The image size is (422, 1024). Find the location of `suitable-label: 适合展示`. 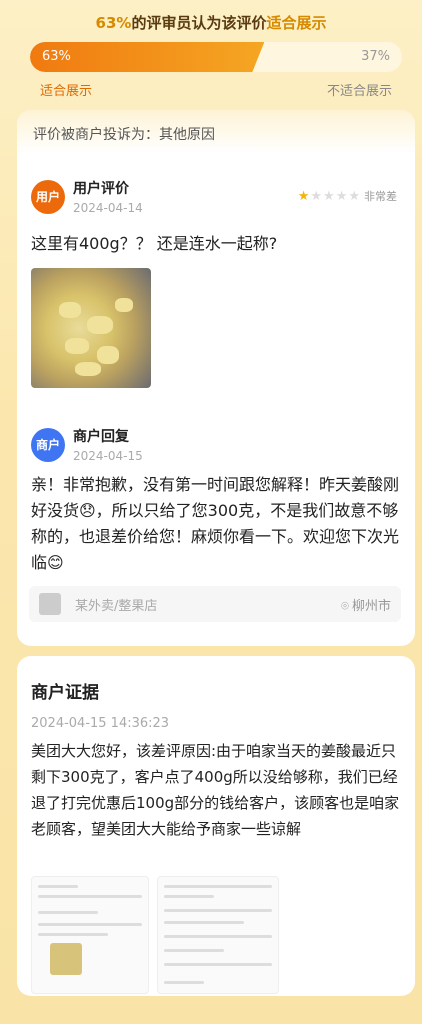

suitable-label: 适合展示 is located at coordinates (66, 91).